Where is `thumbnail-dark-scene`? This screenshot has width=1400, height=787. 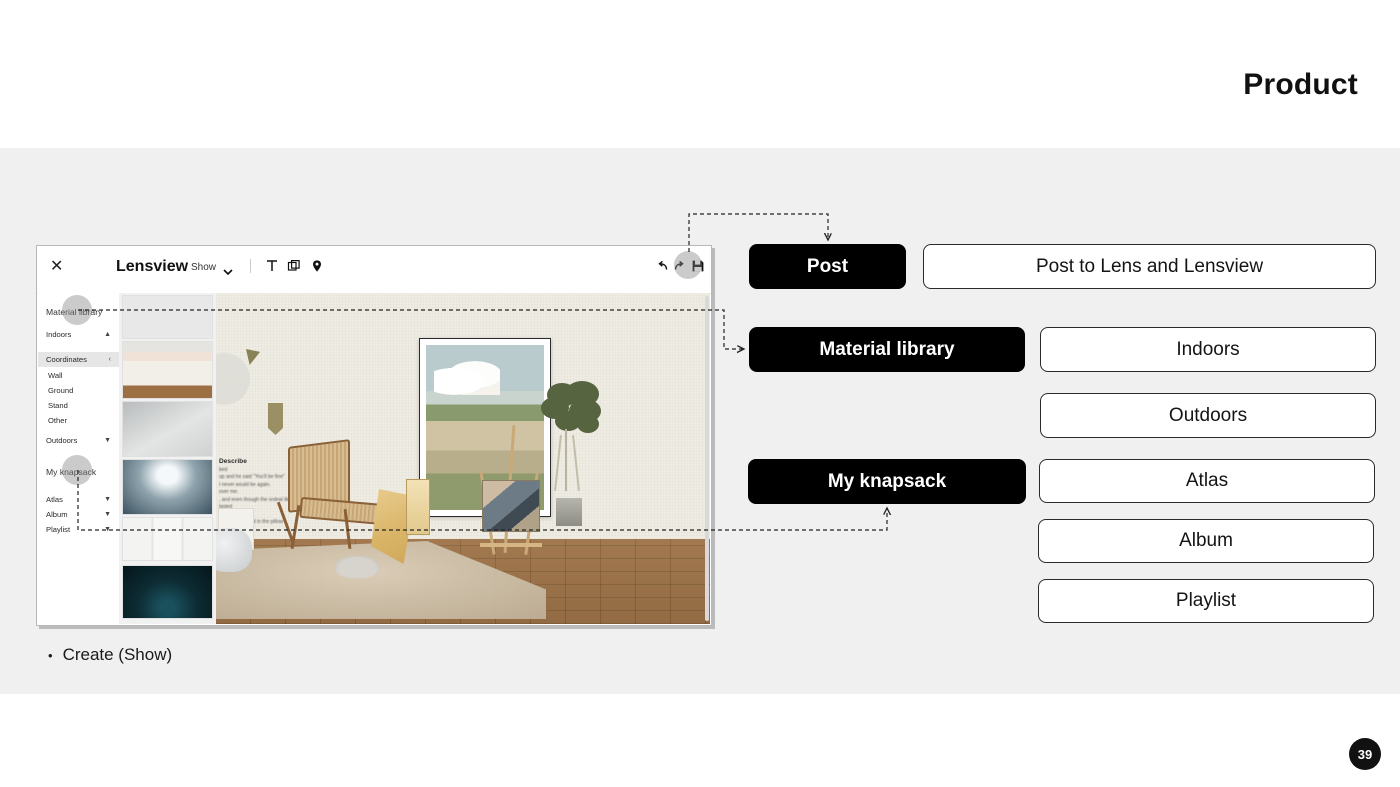
thumbnail-dark-scene is located at coordinates (167, 592).